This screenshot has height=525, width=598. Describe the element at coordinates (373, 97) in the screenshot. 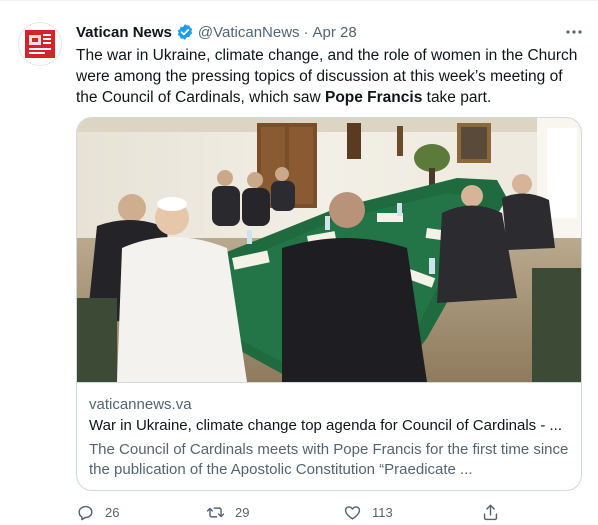

I see `tweet-mention-pope: Pope Francis` at that location.